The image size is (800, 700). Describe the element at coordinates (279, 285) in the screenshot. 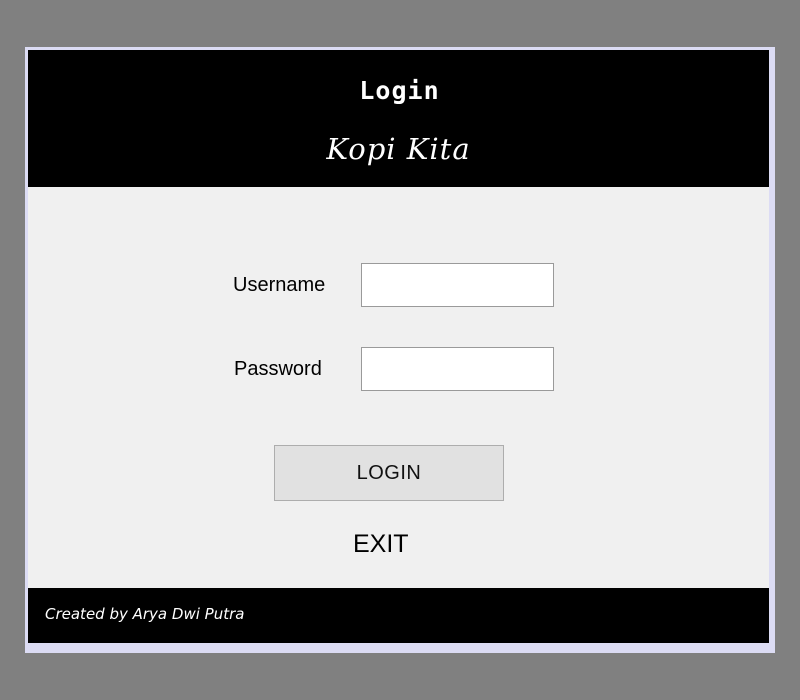

I see `username-label: Username` at that location.